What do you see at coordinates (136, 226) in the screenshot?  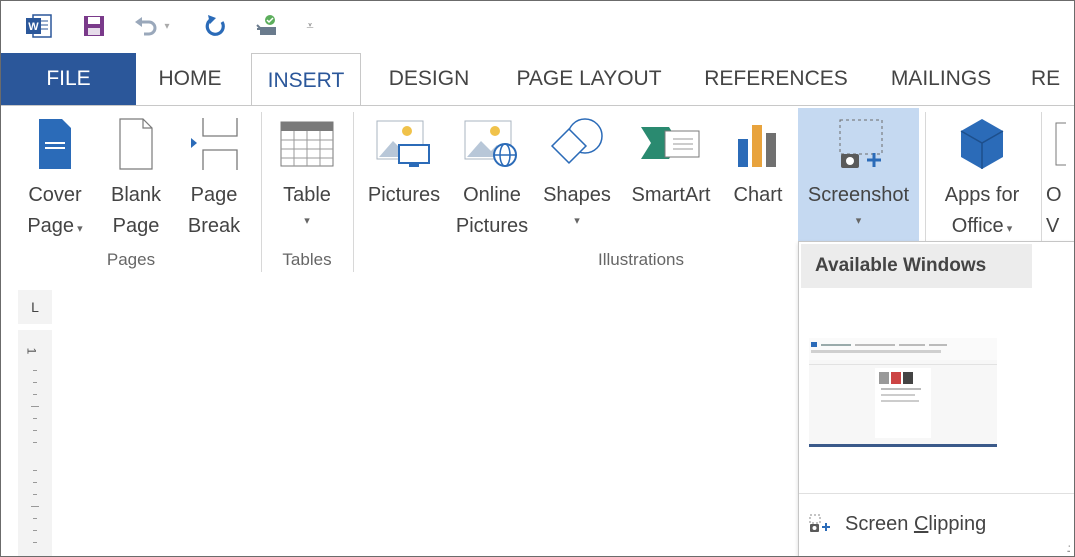 I see `blank-page-label-2: Page` at bounding box center [136, 226].